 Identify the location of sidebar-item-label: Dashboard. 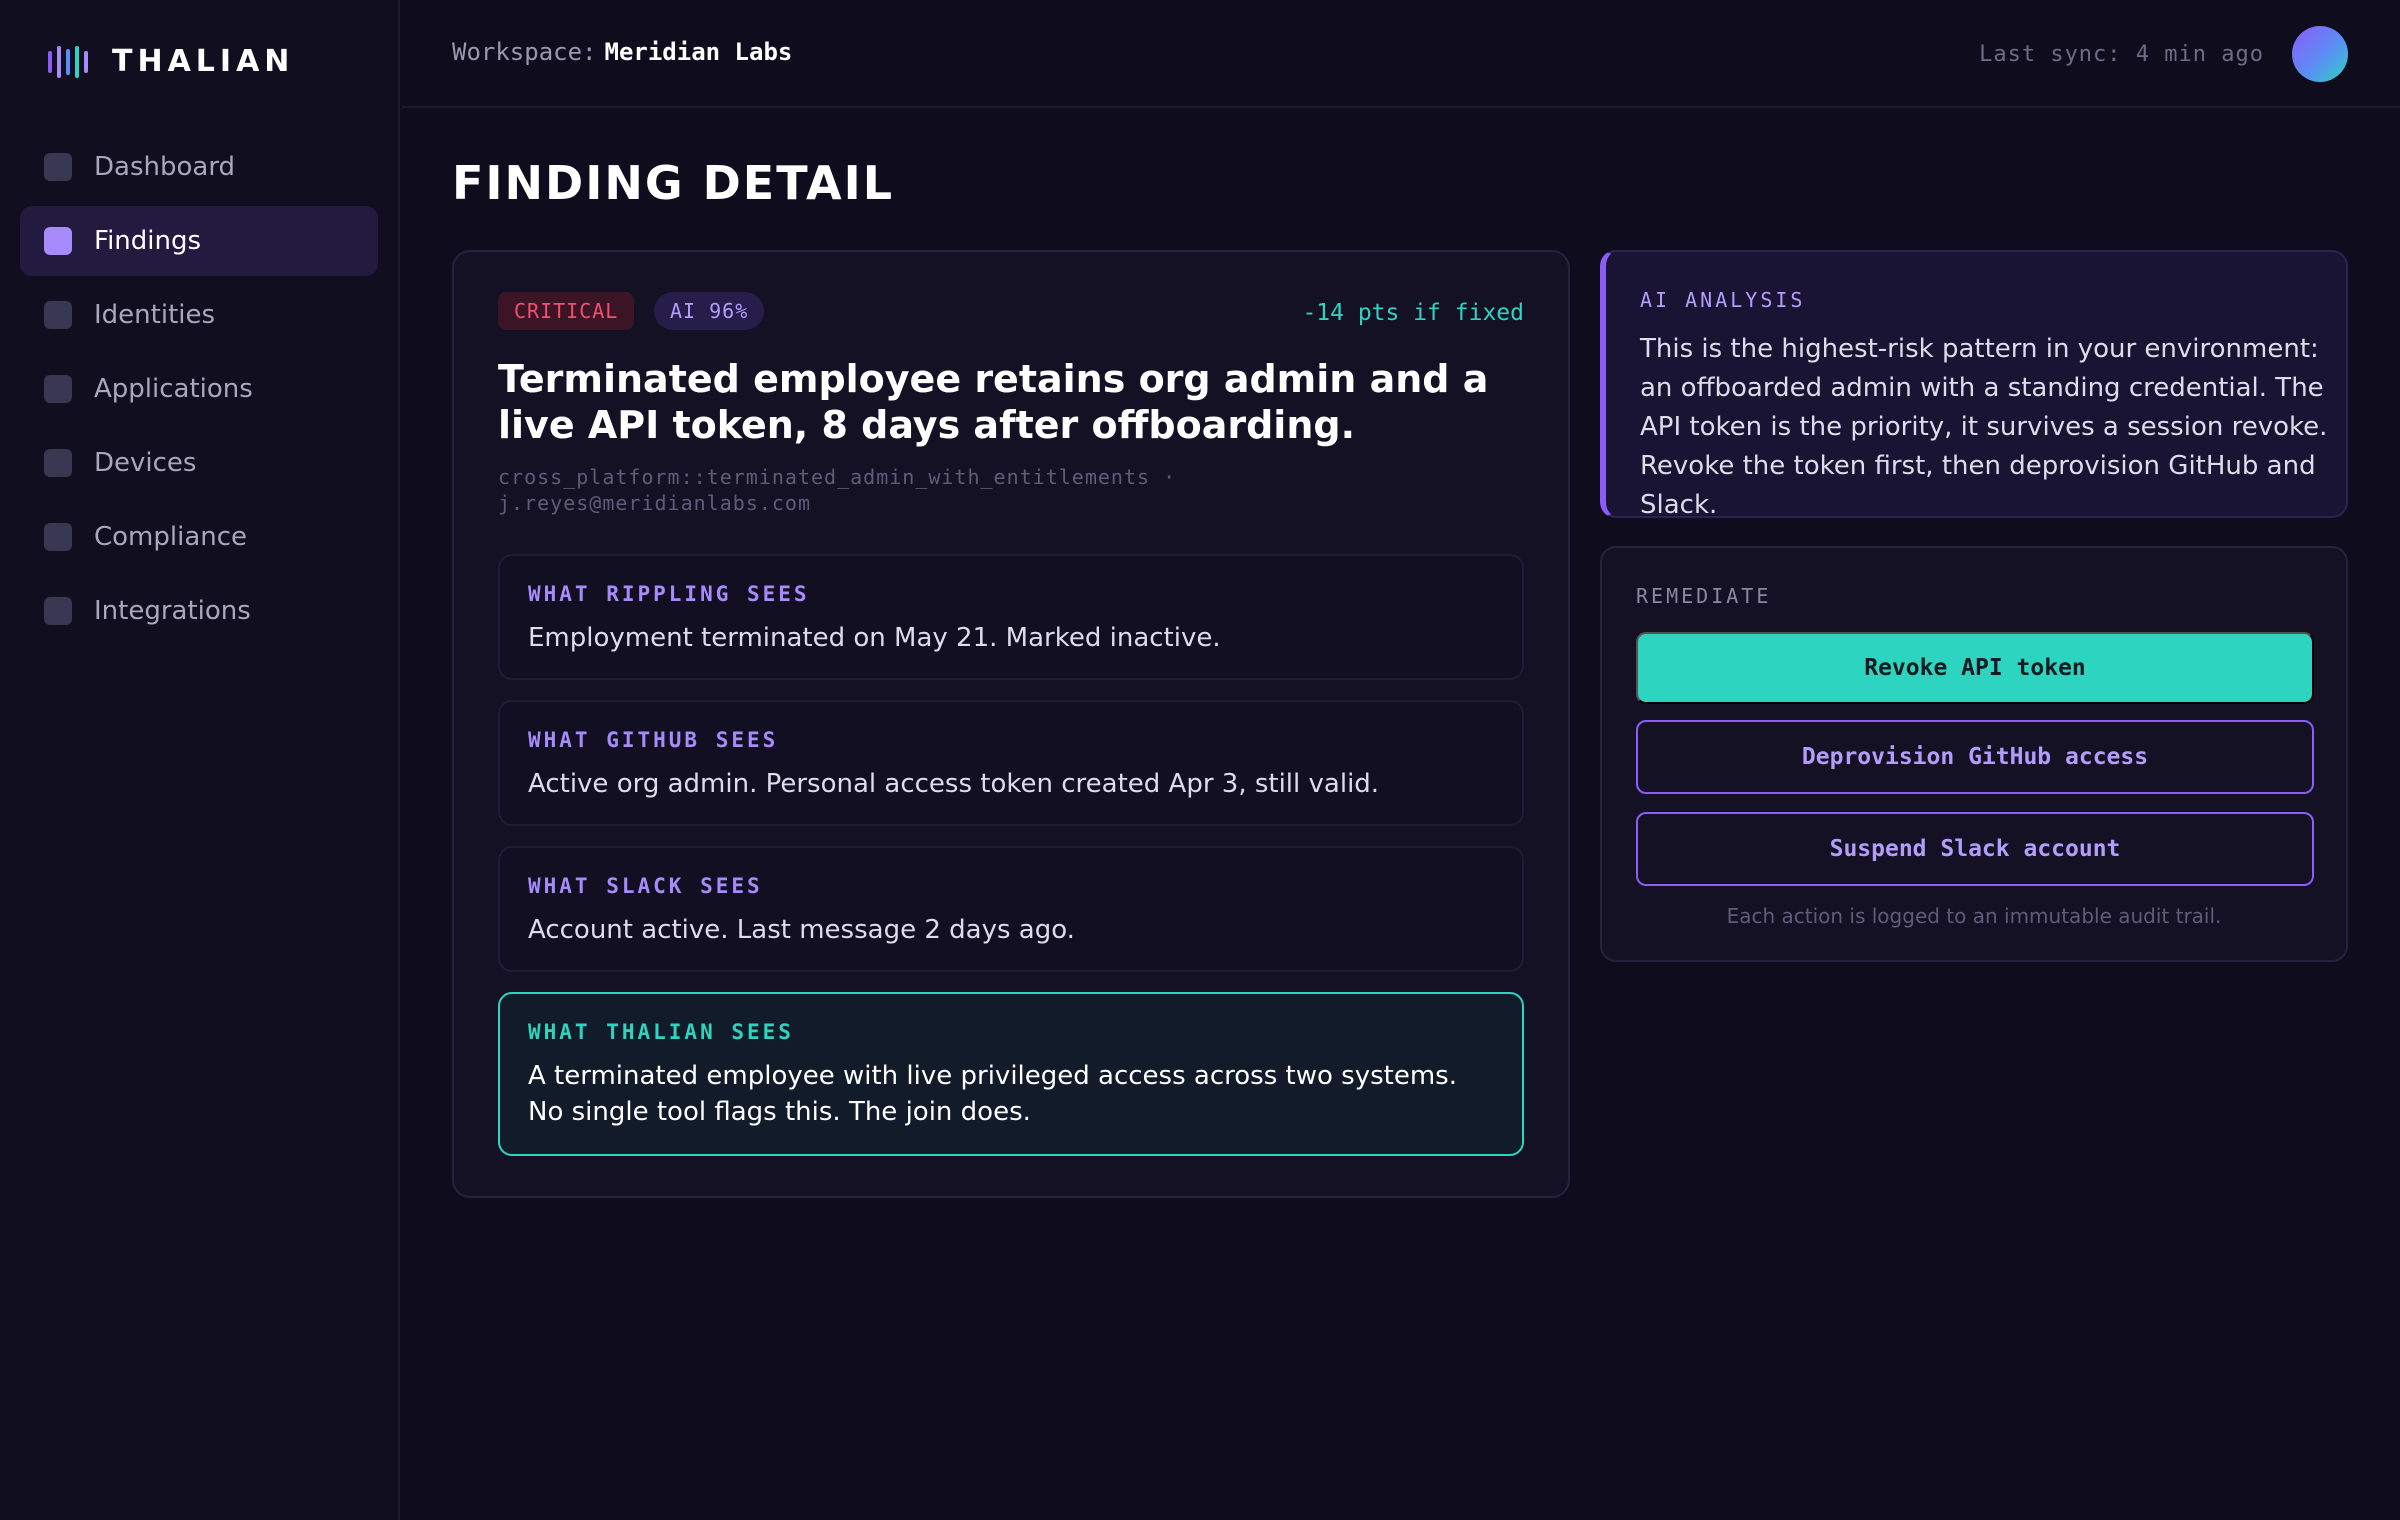
(165, 167).